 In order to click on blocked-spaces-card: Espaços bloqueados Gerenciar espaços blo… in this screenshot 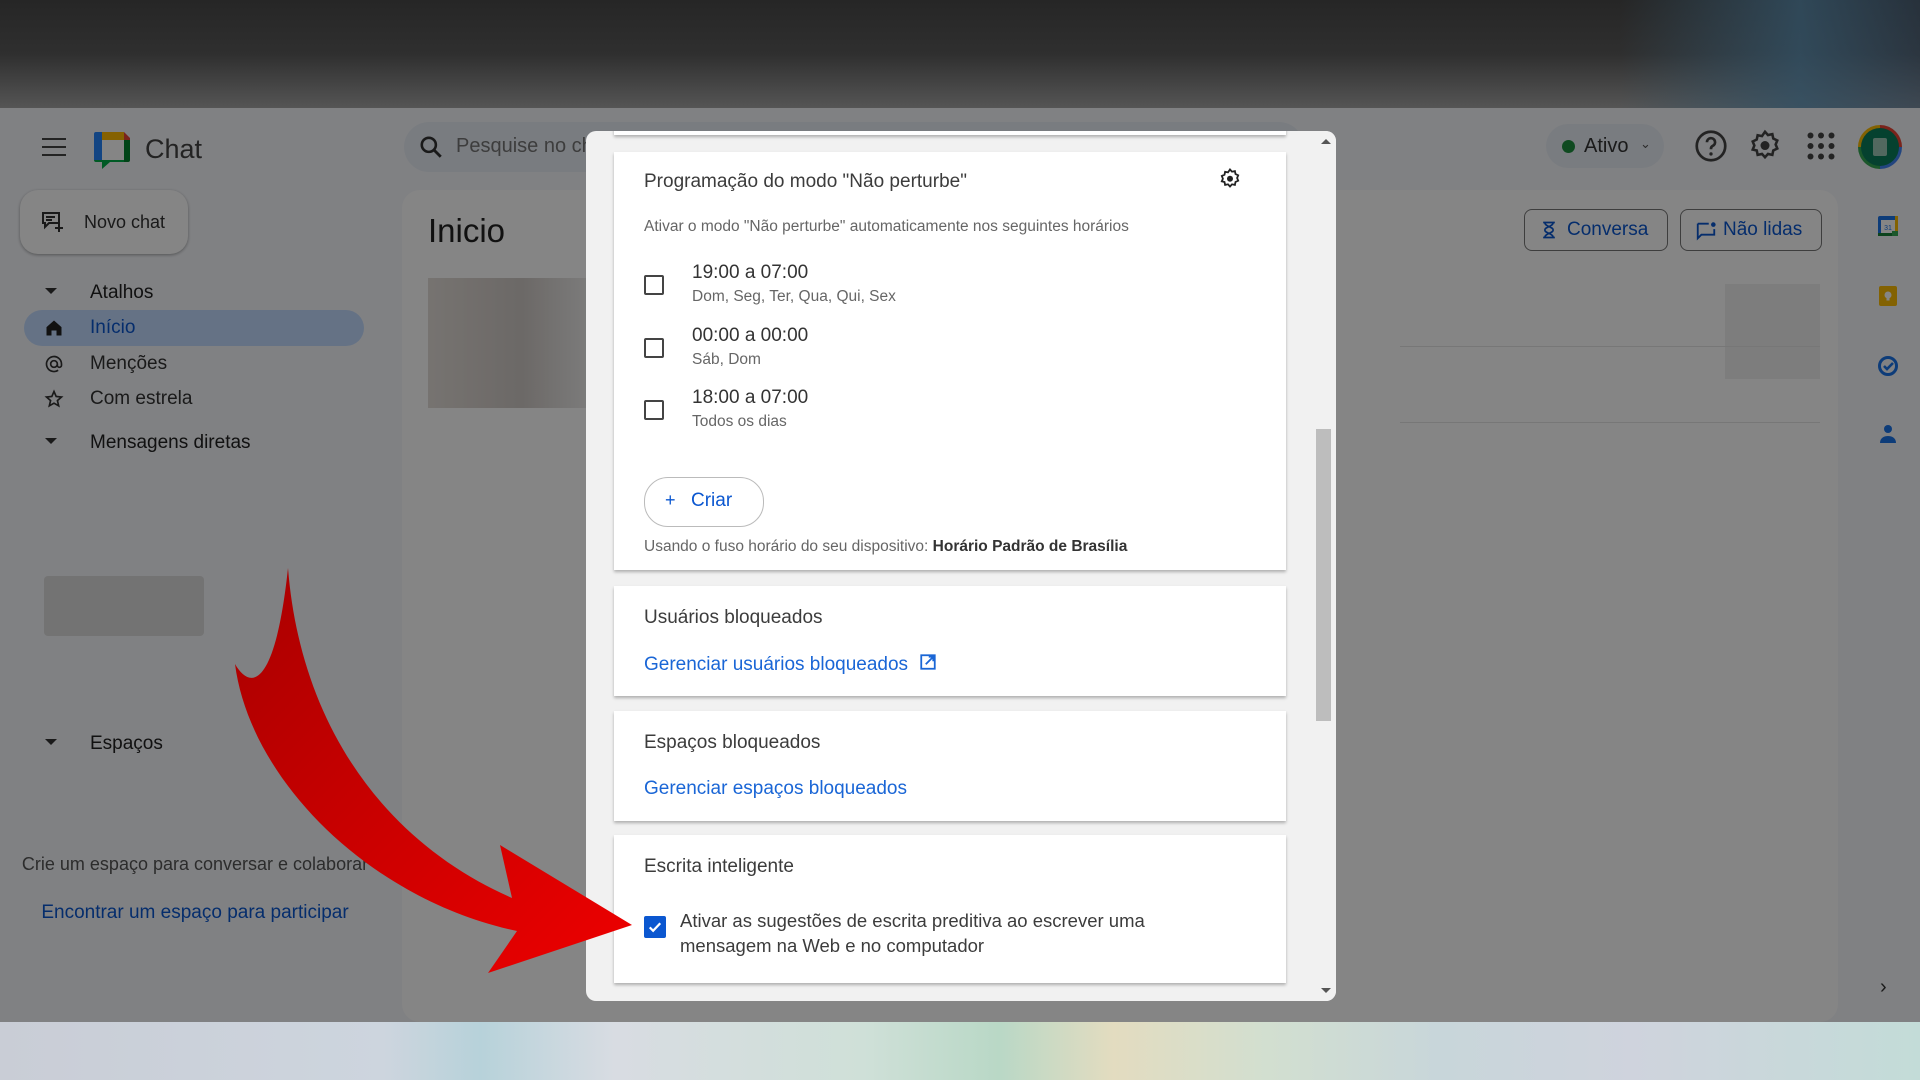, I will do `click(950, 766)`.